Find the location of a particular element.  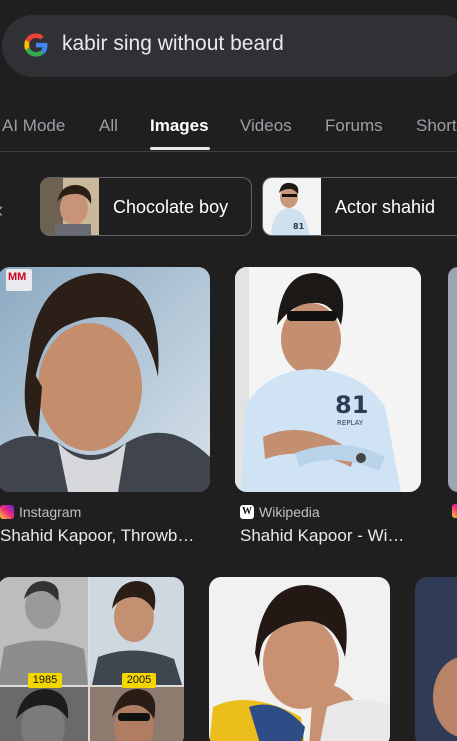

tab-forums: Forums is located at coordinates (354, 126).